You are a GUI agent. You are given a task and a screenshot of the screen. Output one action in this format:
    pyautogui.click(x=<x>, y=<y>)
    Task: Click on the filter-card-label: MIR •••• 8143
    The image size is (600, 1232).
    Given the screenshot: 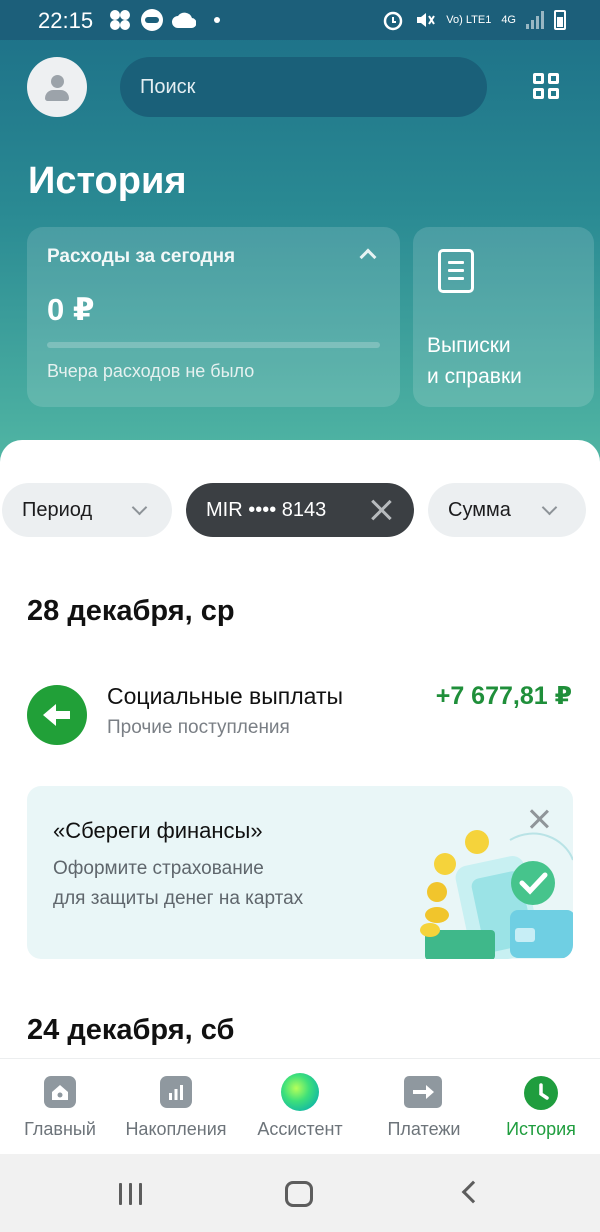 What is the action you would take?
    pyautogui.click(x=266, y=510)
    